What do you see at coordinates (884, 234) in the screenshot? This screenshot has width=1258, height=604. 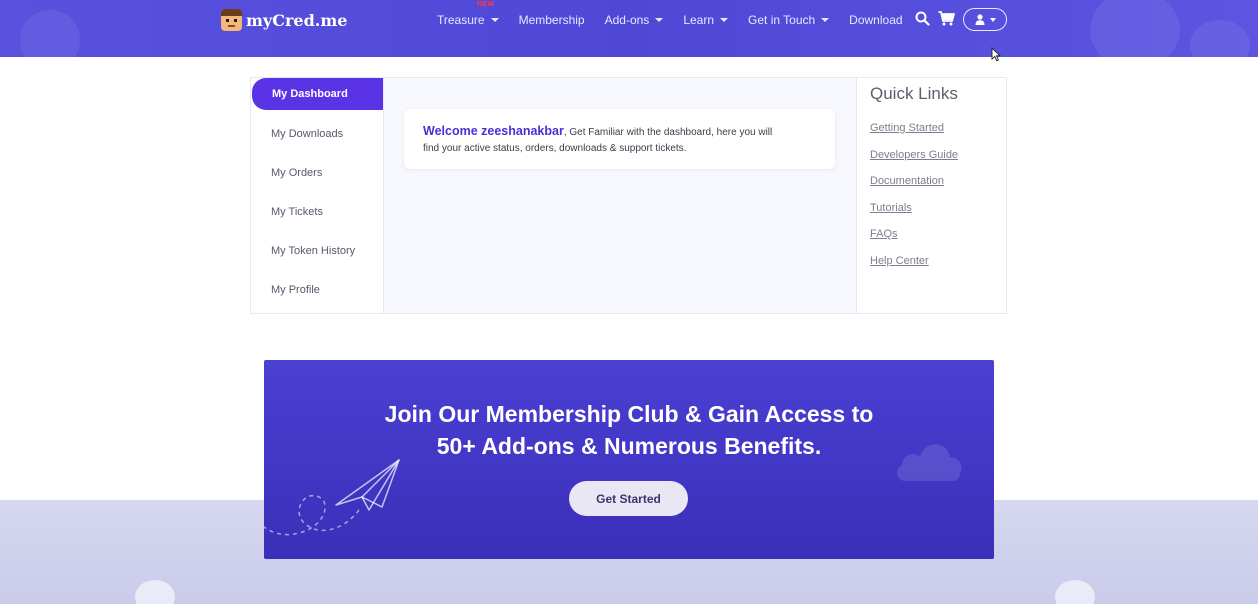 I see `quick-link-faqs: FAQs` at bounding box center [884, 234].